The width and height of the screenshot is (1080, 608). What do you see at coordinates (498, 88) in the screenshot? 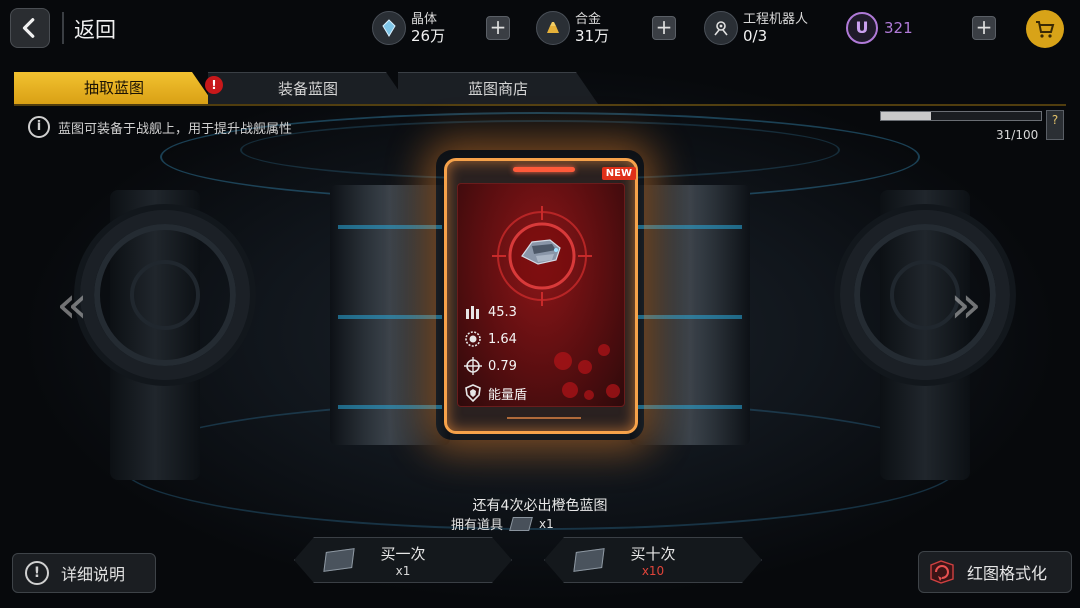
I see `tab-blueprint-shop: 蓝图商店` at bounding box center [498, 88].